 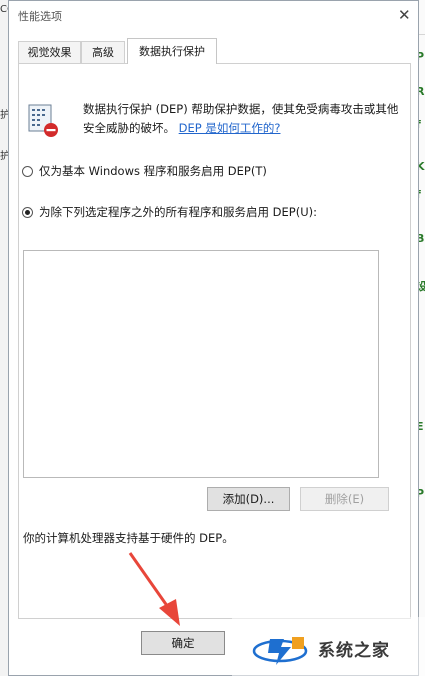 I want to click on option-all-except-selected: 为除下列选定程序之外的所有程序和服务启用 DEP(U):, so click(x=169, y=212).